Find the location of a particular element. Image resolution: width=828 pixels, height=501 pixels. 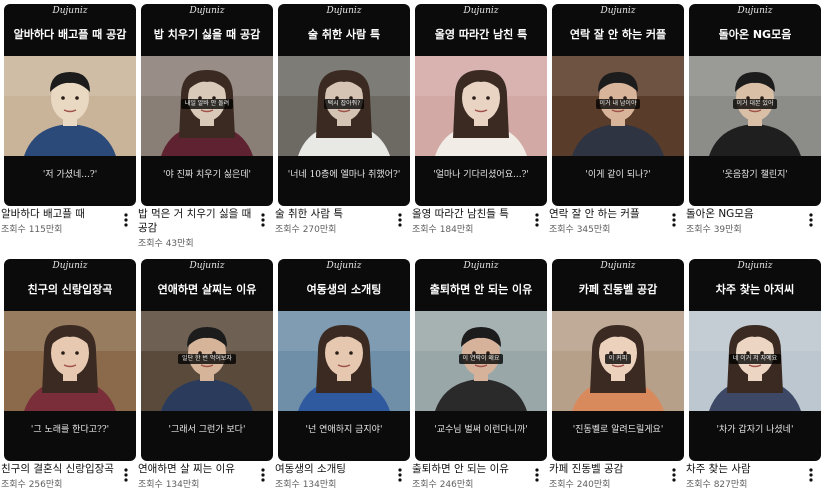

video-thumbnail: Dujuniz 돌아온 NG모음 이거 대본 있어 '웃음참기 챌린지' is located at coordinates (755, 105).